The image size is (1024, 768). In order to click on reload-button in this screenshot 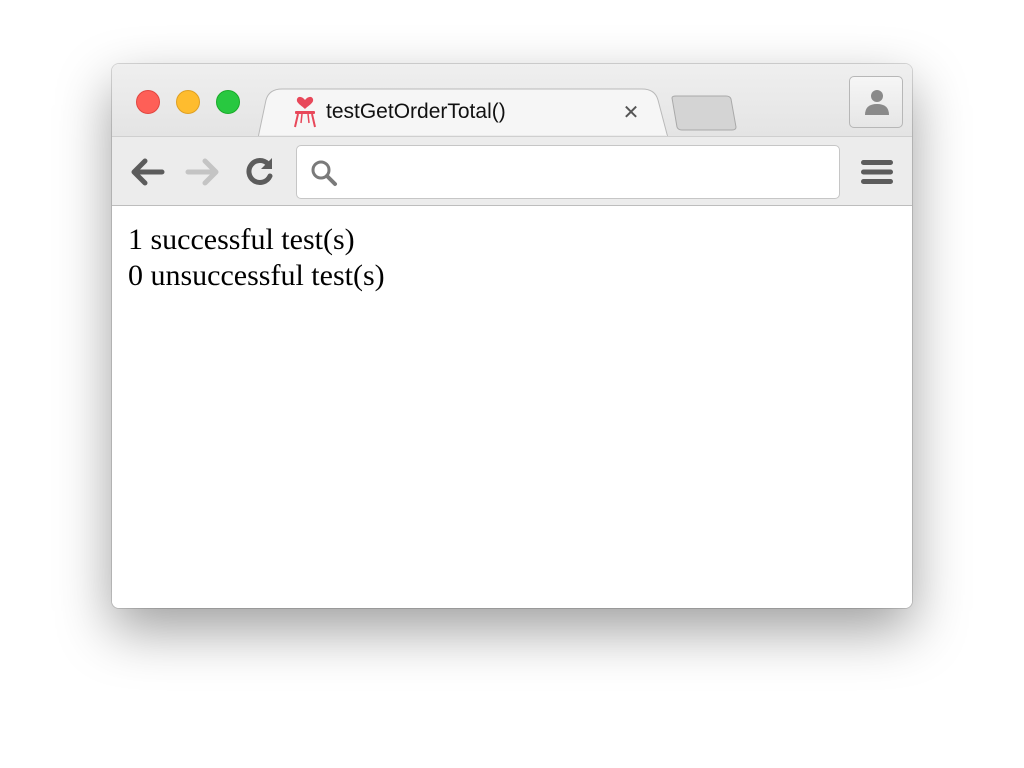, I will do `click(260, 172)`.